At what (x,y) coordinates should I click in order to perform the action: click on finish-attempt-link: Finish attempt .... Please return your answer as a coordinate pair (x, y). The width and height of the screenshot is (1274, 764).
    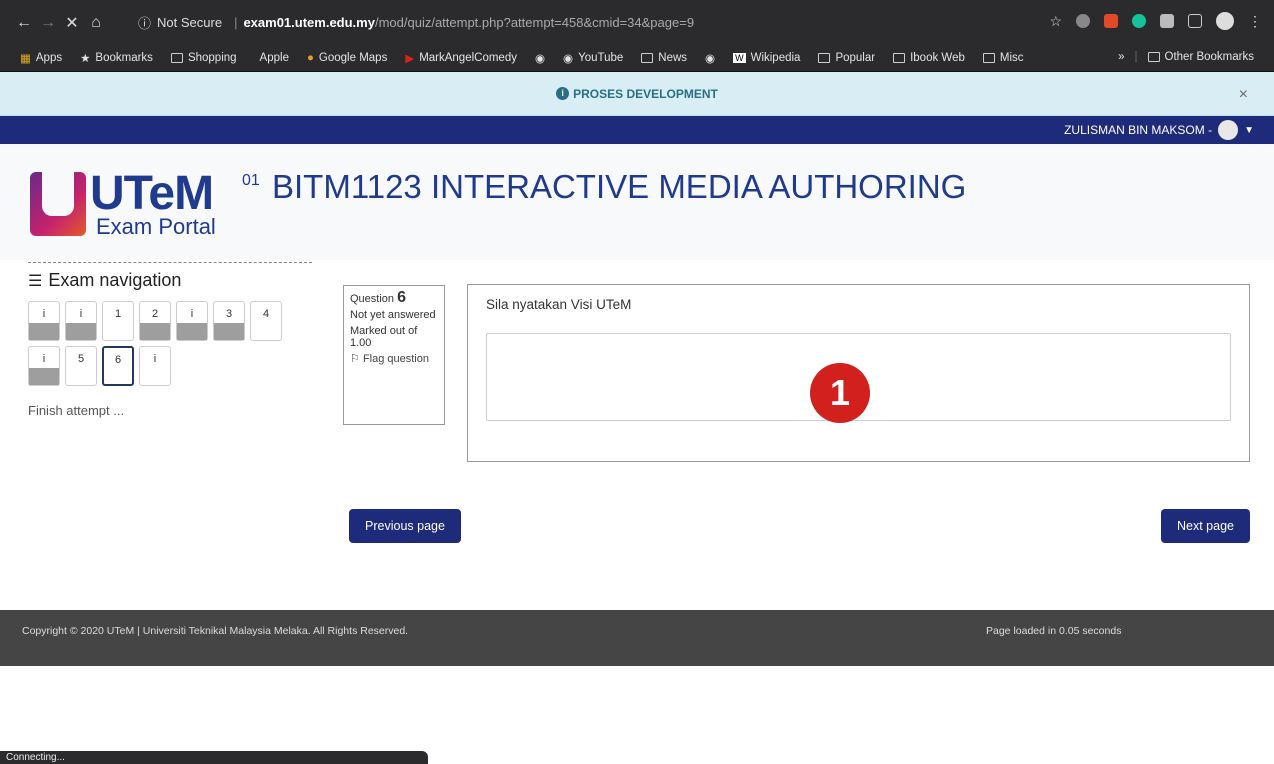
    Looking at the image, I should click on (170, 410).